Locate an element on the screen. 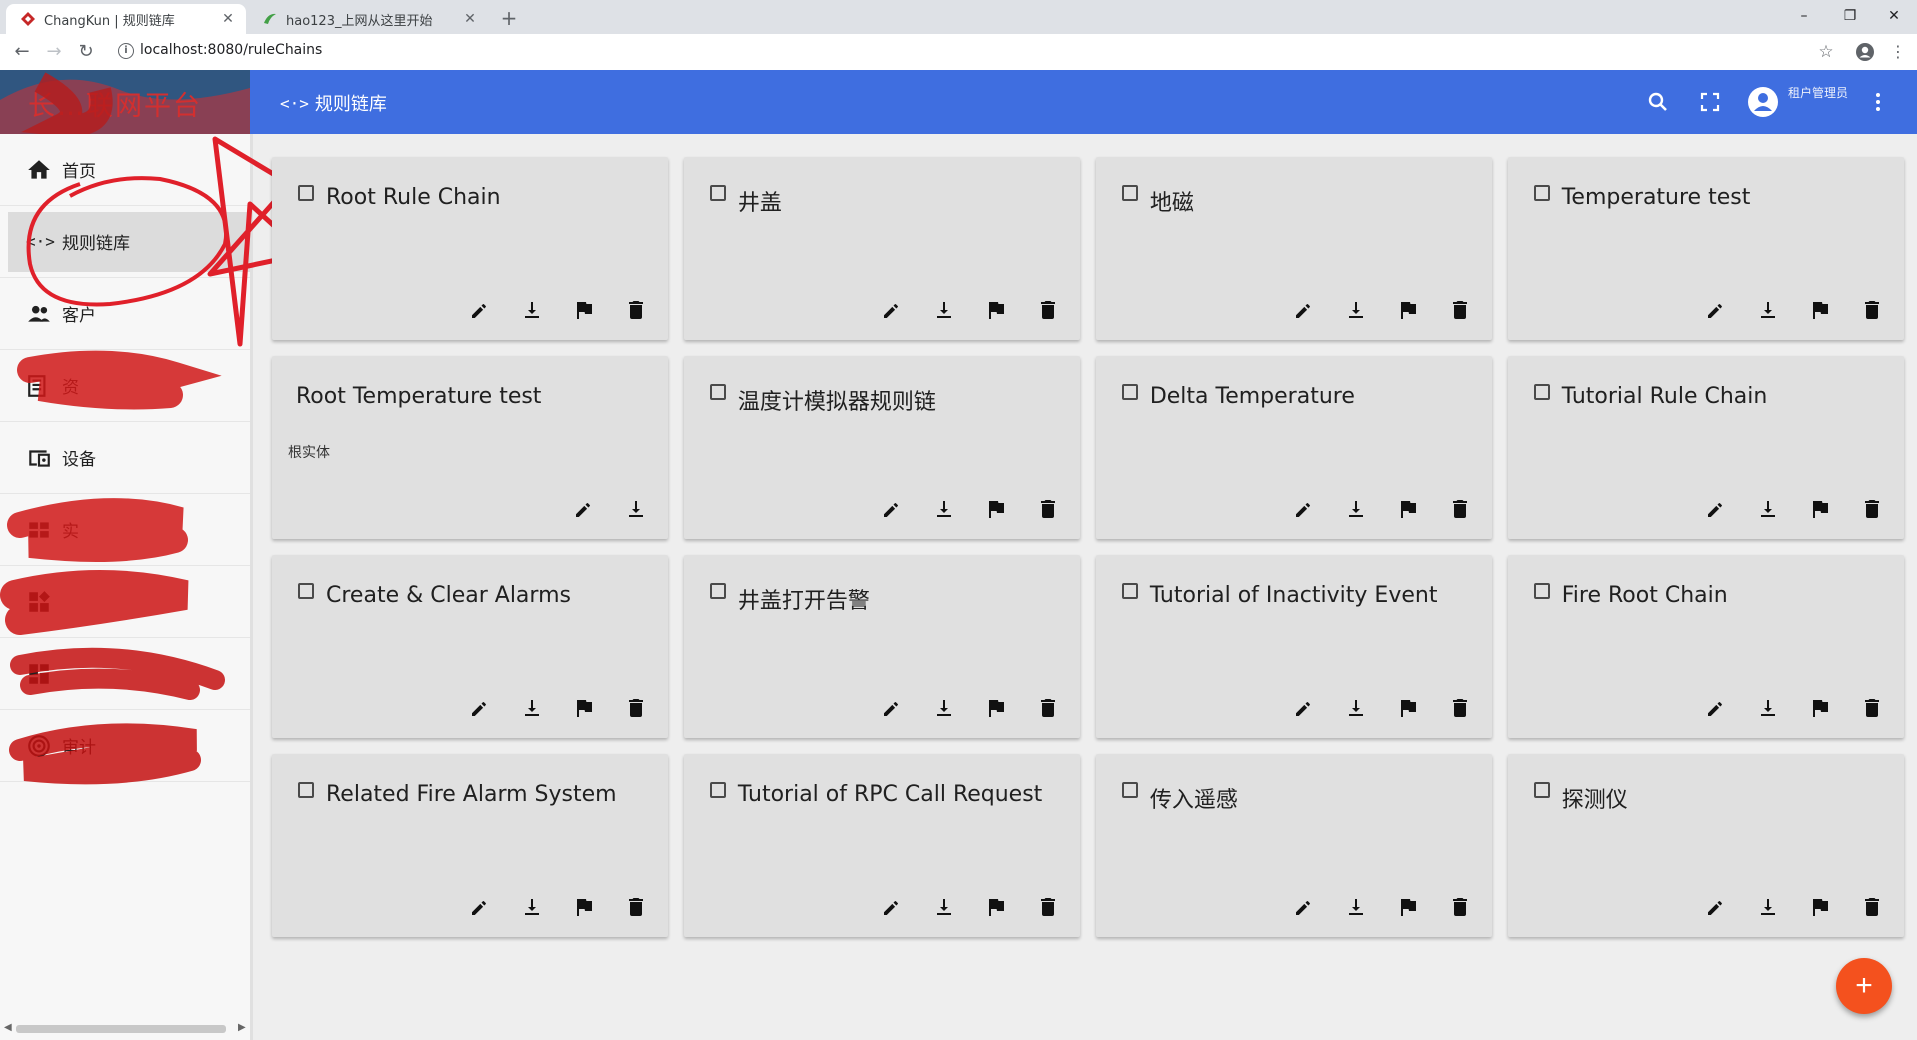  sidebar-item-rule-chains: <·> 规则链库 is located at coordinates (125, 242).